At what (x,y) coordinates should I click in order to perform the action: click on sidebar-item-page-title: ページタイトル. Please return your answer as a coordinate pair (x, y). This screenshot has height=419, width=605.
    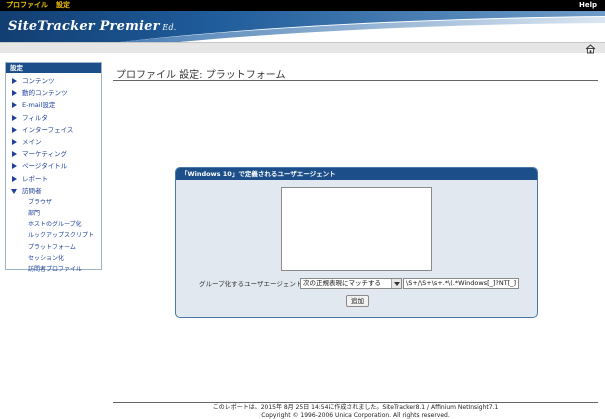
    Looking at the image, I should click on (53, 166).